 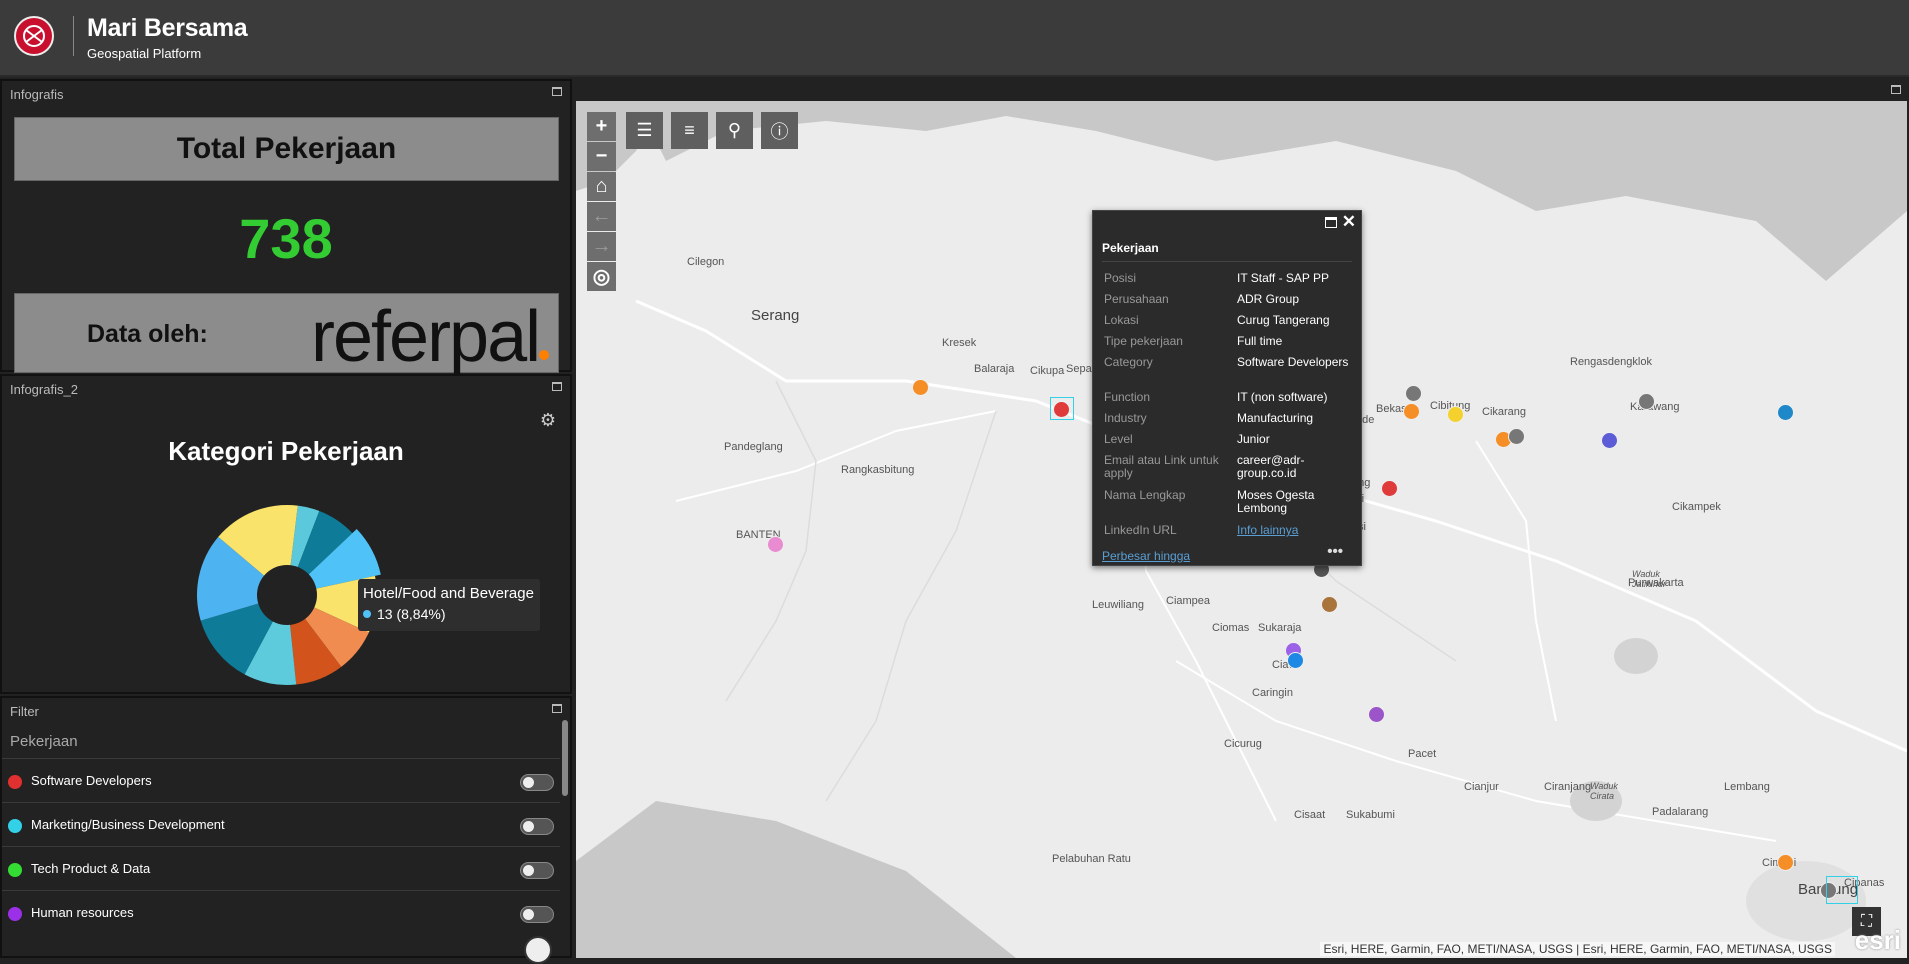 I want to click on layer-list-icon: ≡, so click(x=689, y=130).